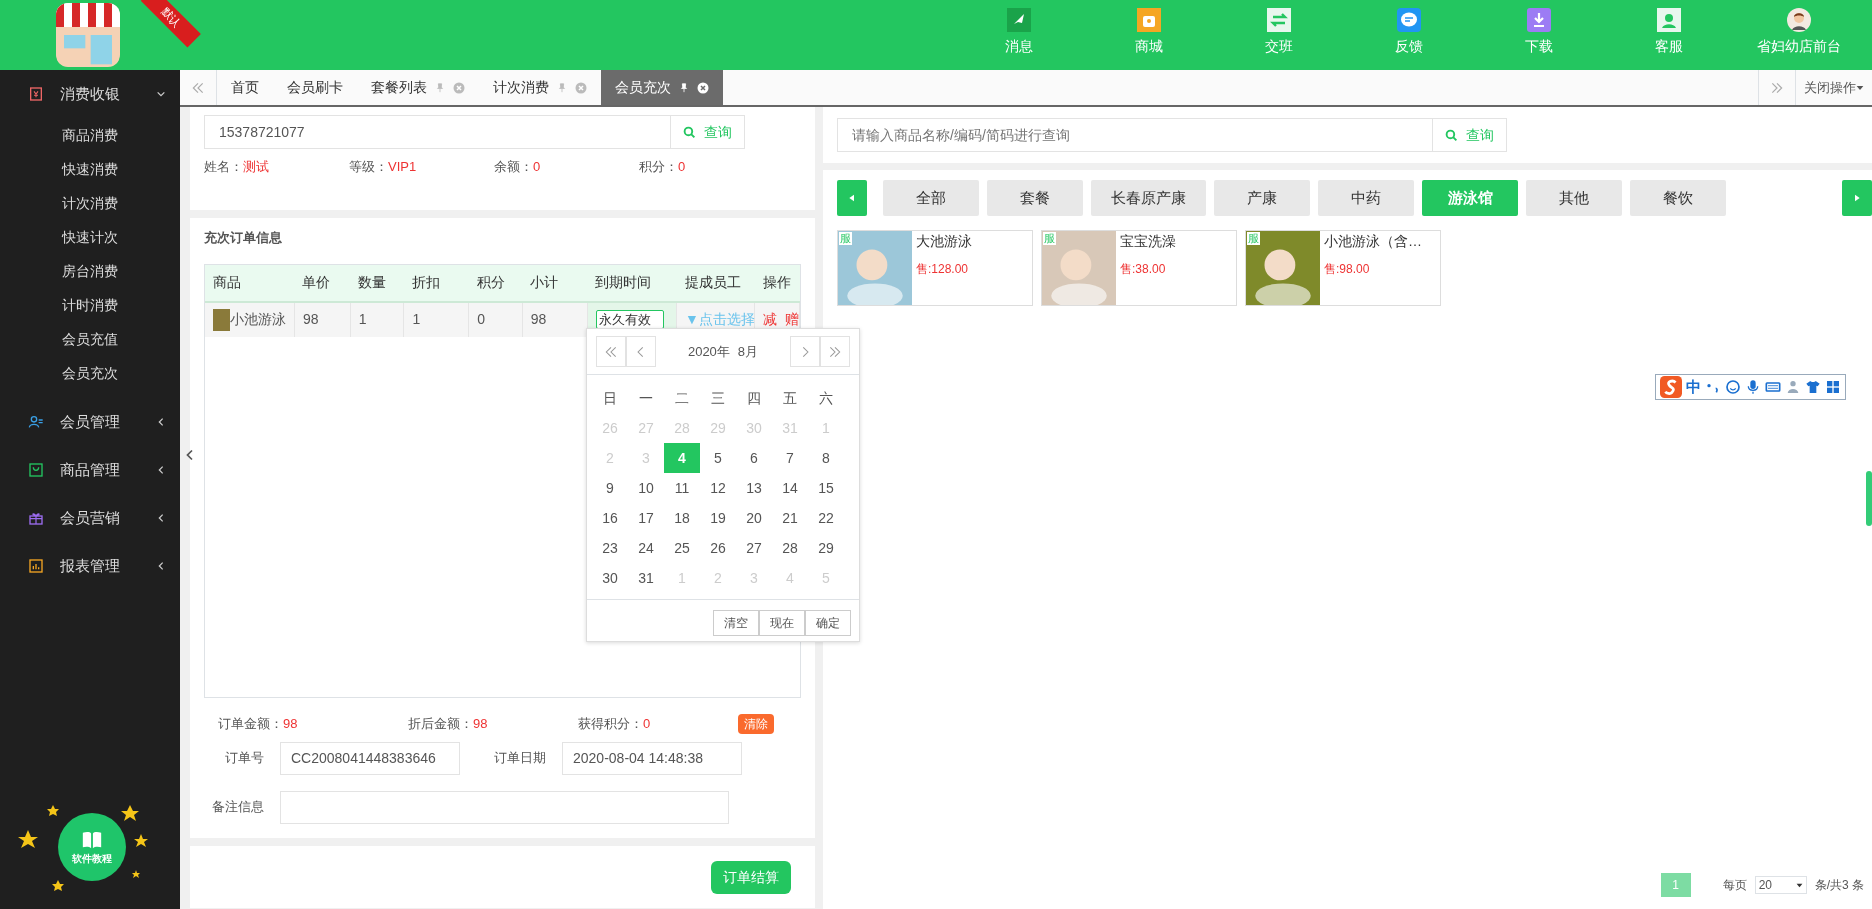 This screenshot has height=909, width=1872. I want to click on sidebar-item: 快速消费, so click(90, 169).